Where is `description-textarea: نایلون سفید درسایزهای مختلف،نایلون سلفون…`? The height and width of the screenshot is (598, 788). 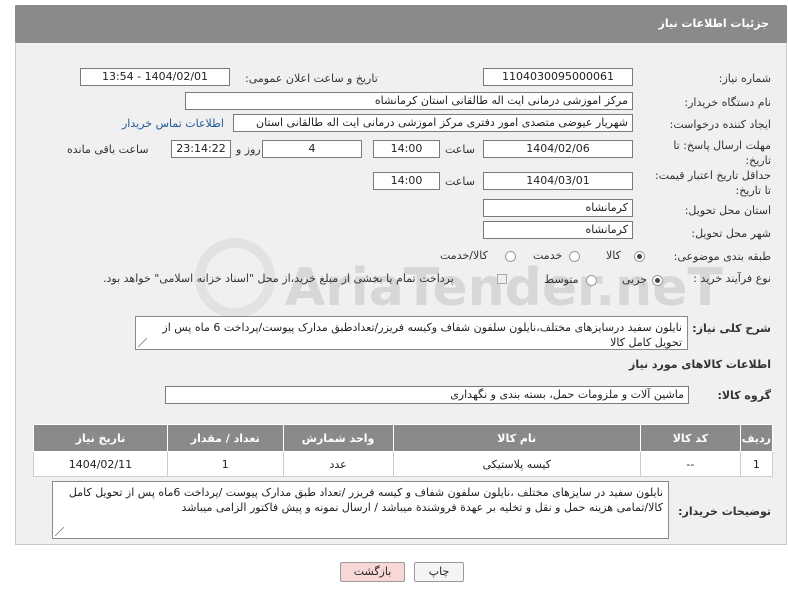 description-textarea: نایلون سفید درسایزهای مختلف،نایلون سلفون… is located at coordinates (411, 333).